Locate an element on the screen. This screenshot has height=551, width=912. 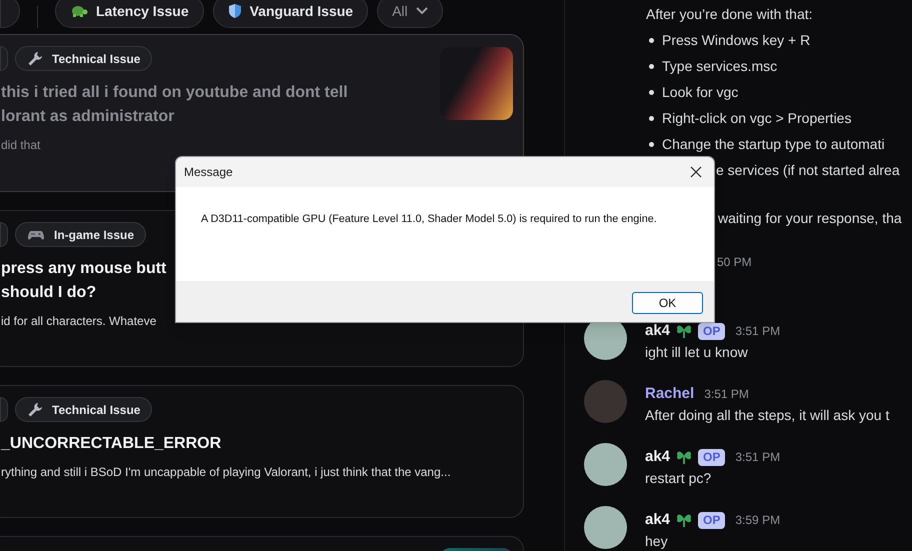
list-item: Look for vgc is located at coordinates (700, 92).